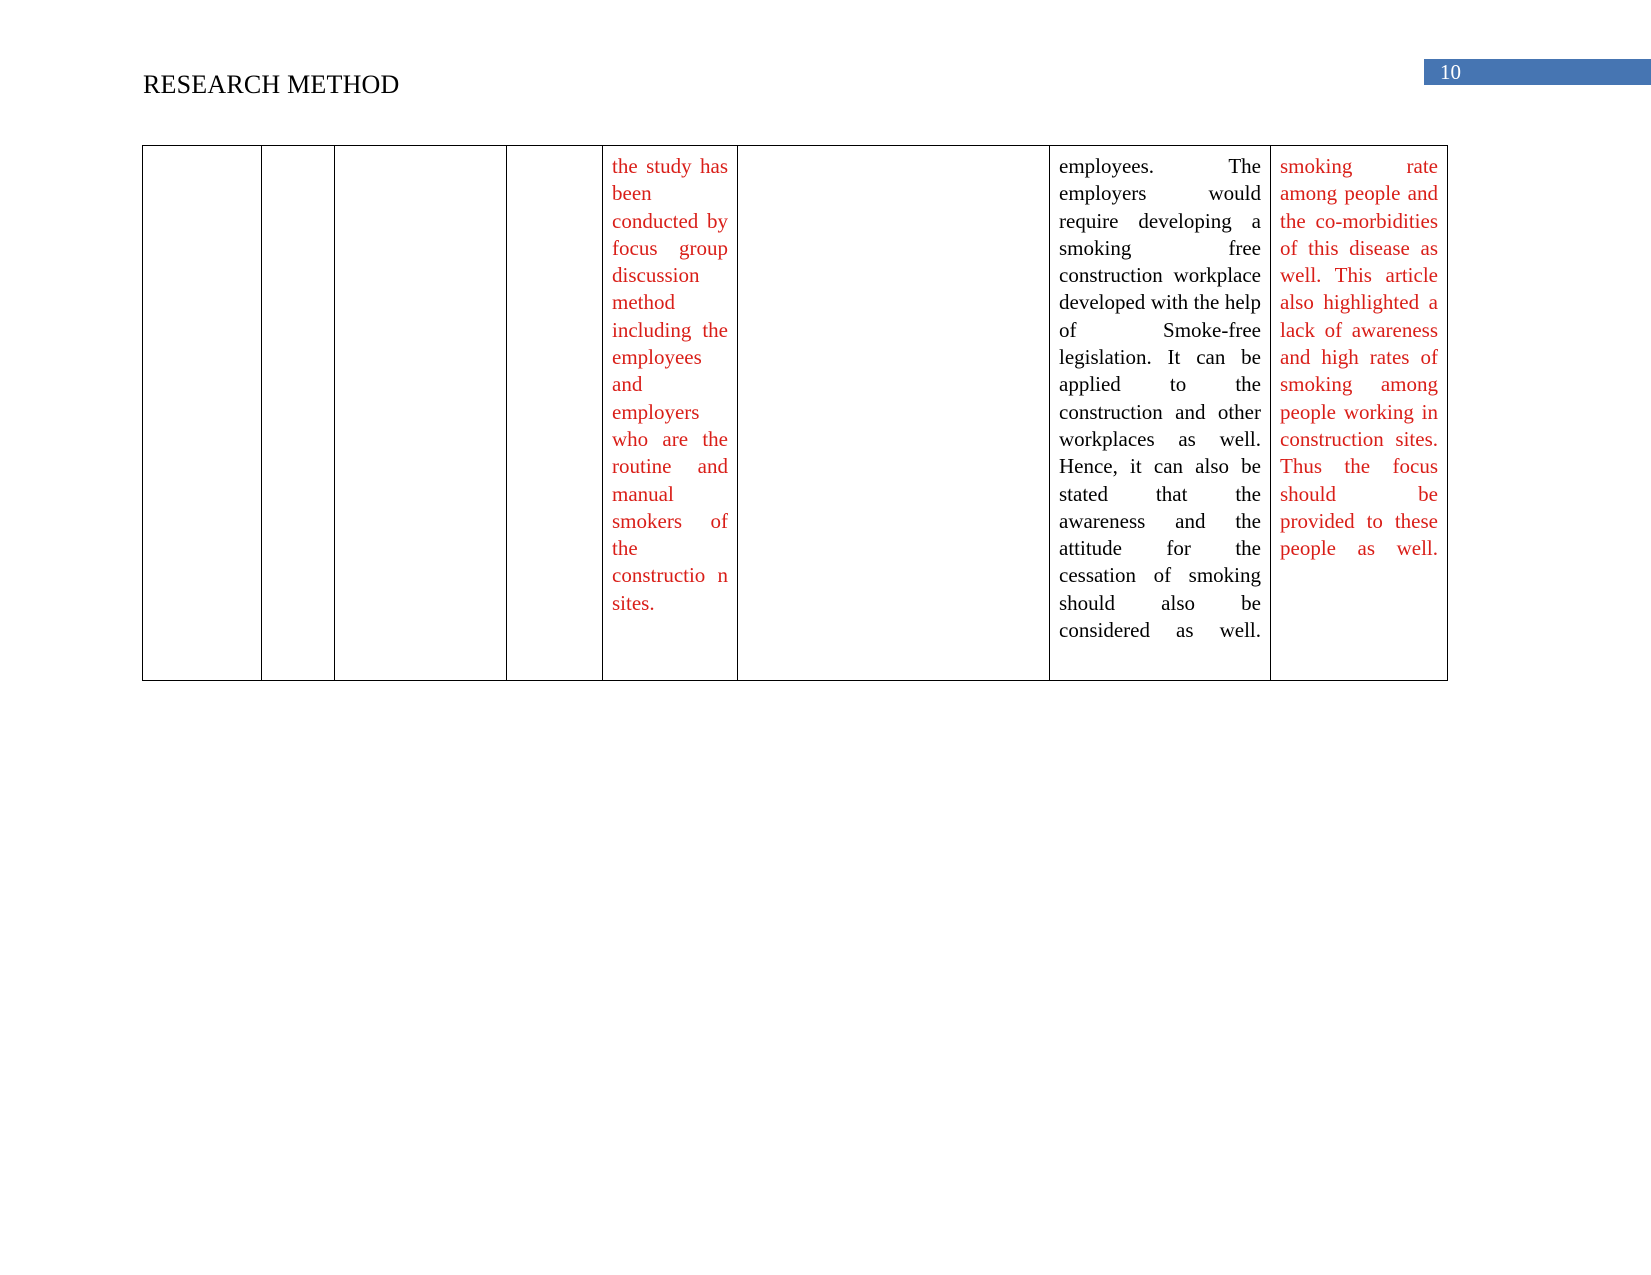 This screenshot has height=1275, width=1651. Describe the element at coordinates (420, 153) in the screenshot. I see `cell-text-col3` at that location.